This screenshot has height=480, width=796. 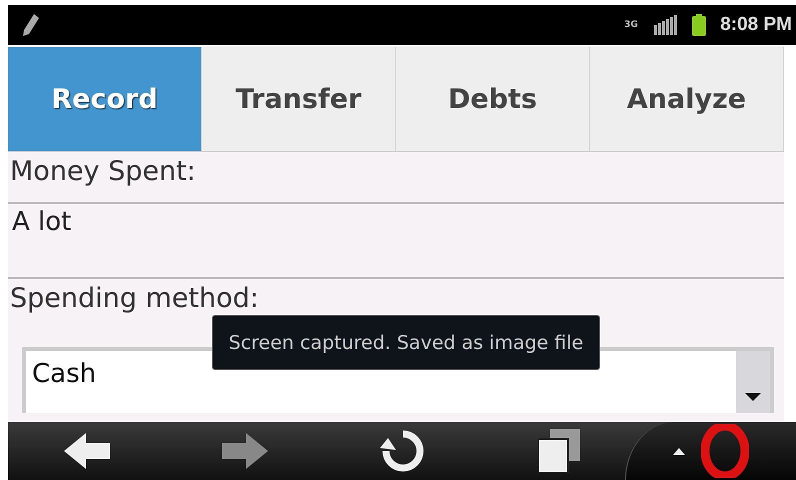 I want to click on signal-icon, so click(x=666, y=25).